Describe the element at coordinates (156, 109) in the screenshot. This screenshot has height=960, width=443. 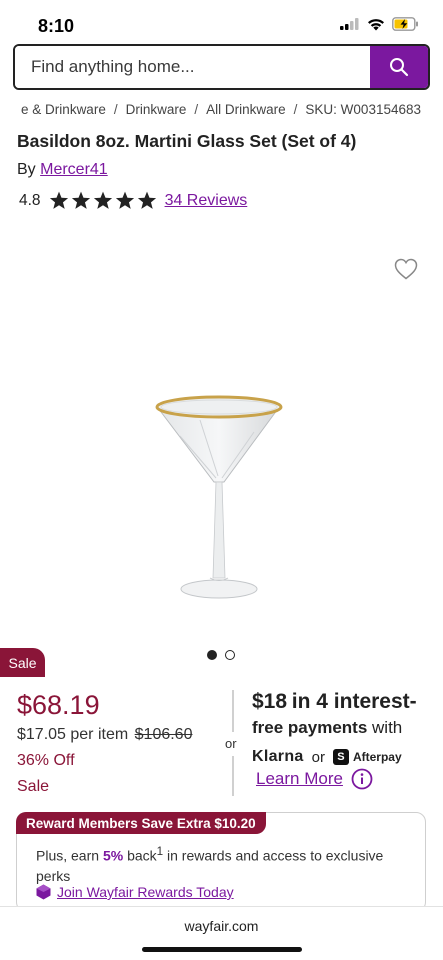
I see `breadcrumb-item-drinkware: Drinkware` at that location.